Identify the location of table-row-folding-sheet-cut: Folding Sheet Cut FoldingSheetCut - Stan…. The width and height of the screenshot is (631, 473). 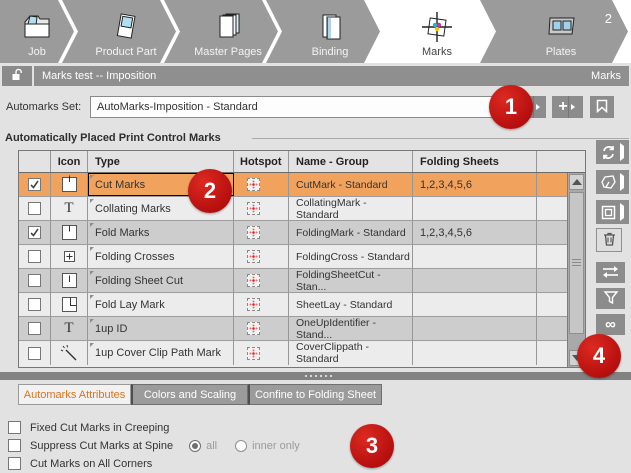
(302, 281).